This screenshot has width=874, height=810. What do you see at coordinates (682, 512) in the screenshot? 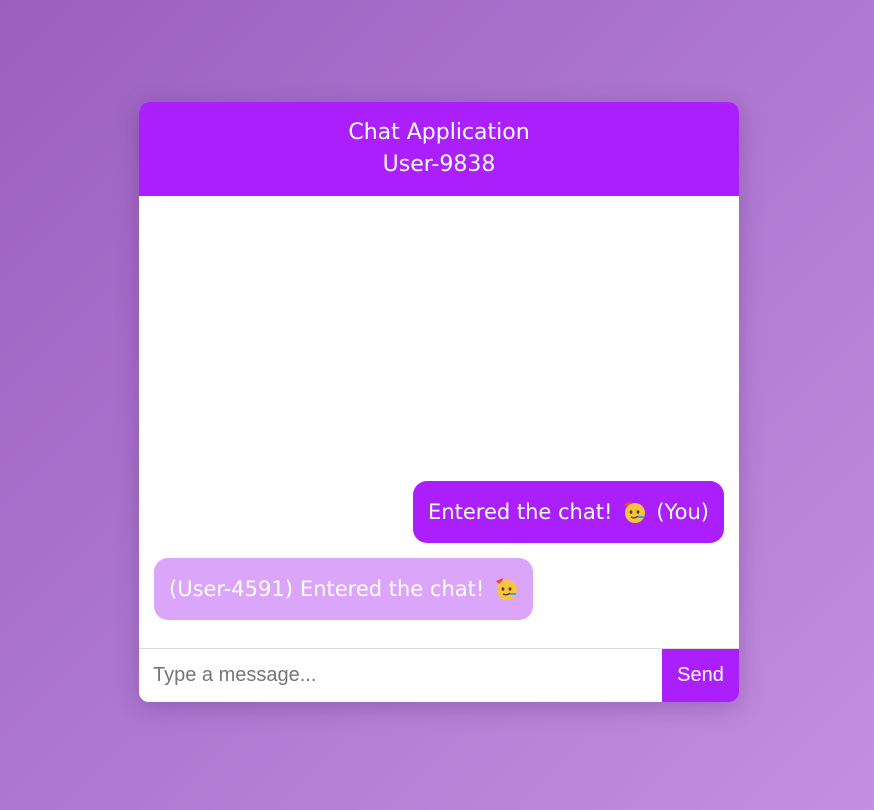
I see `message-sender-tag: (You)` at bounding box center [682, 512].